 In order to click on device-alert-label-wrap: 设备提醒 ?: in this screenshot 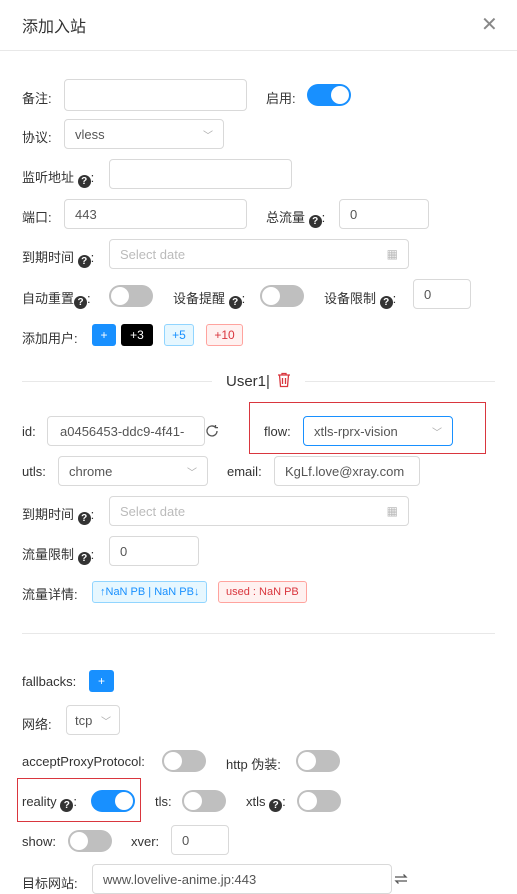, I will do `click(209, 300)`.